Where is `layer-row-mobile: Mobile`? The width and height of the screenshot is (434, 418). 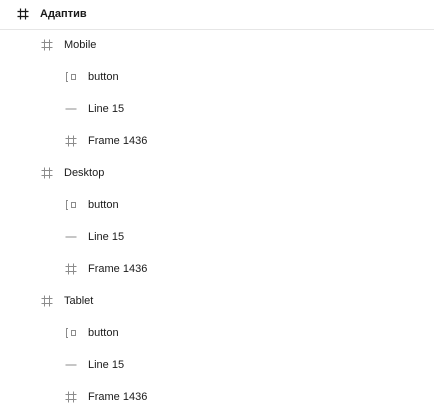 layer-row-mobile: Mobile is located at coordinates (217, 45).